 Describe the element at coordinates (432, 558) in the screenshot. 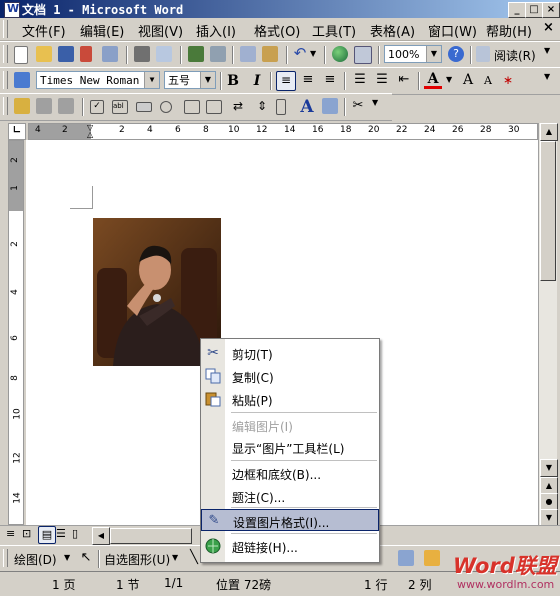

I see `fill-color-icon` at that location.